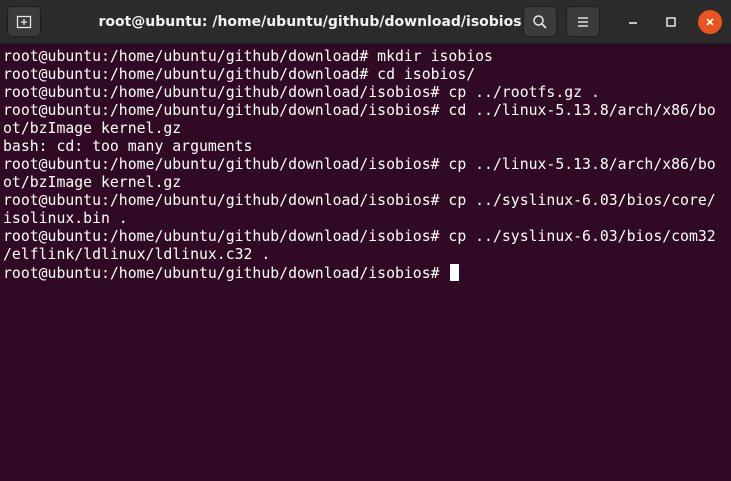  Describe the element at coordinates (137, 254) in the screenshot. I see `terminal-line: /elflink/ldlinux/ldlinux.c32 .` at that location.